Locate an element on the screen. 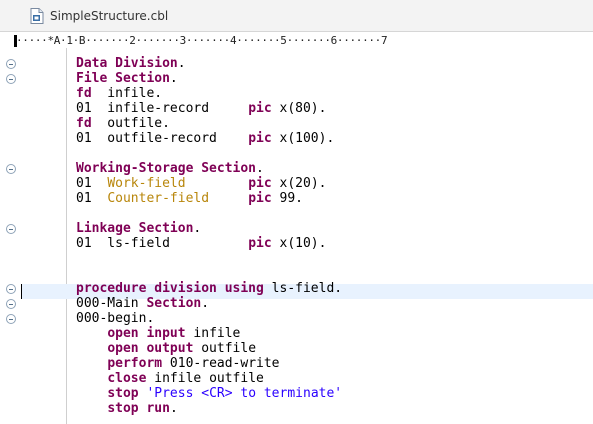 The image size is (593, 424). code-line: Working-Storage Section. is located at coordinates (170, 168).